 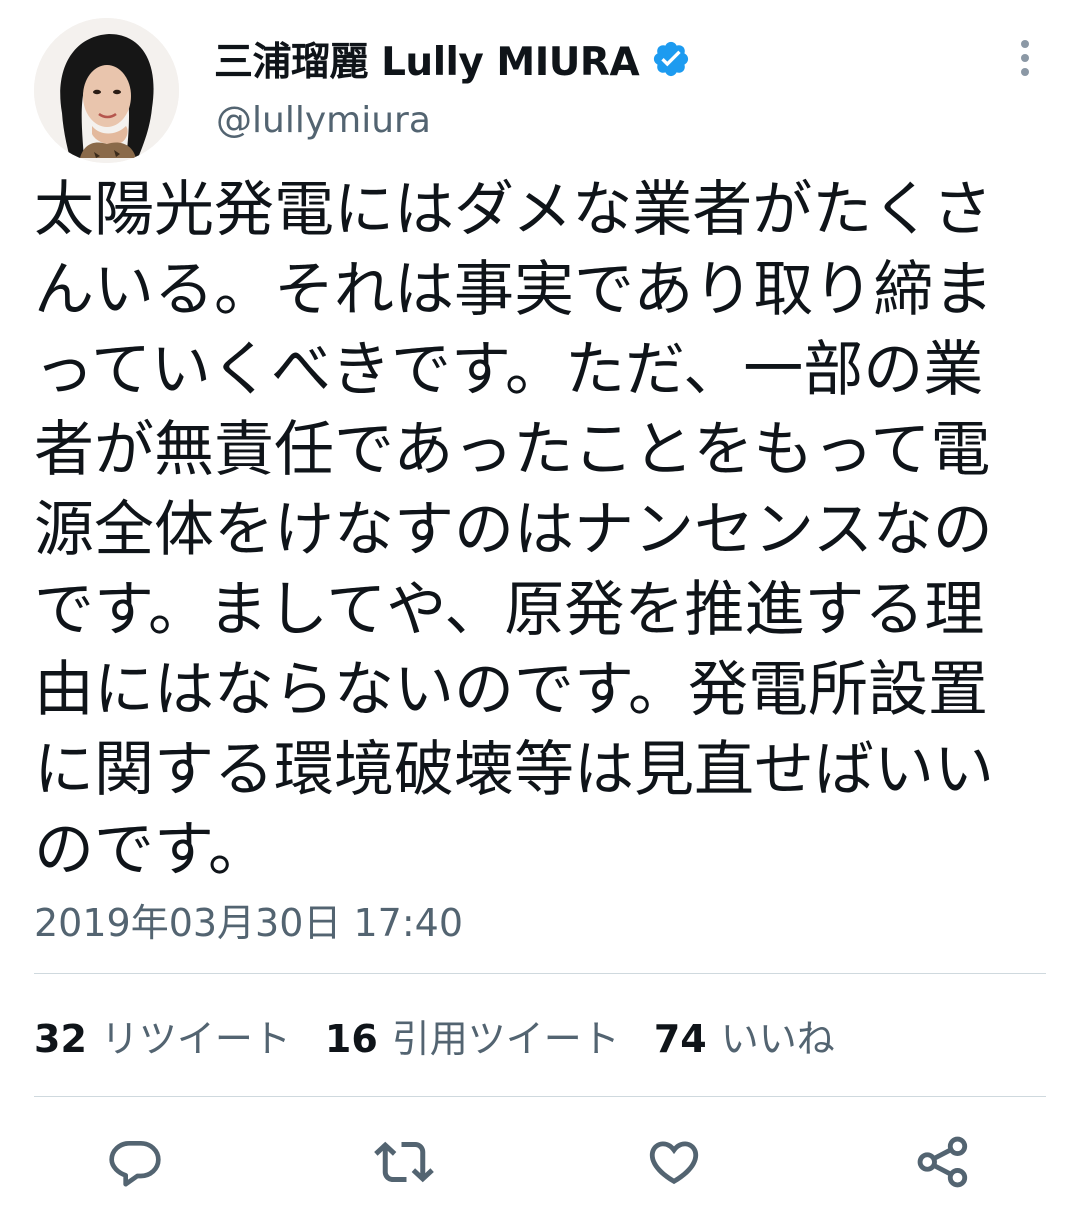 What do you see at coordinates (195, 1038) in the screenshot?
I see `retweets-label: リツイート` at bounding box center [195, 1038].